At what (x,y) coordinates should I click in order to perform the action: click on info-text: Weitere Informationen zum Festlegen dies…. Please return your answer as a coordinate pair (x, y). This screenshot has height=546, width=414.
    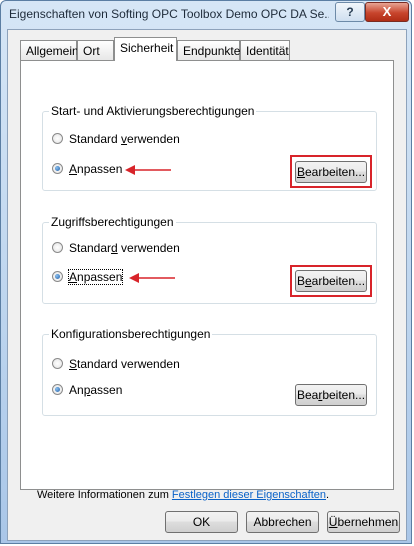
    Looking at the image, I should click on (183, 495).